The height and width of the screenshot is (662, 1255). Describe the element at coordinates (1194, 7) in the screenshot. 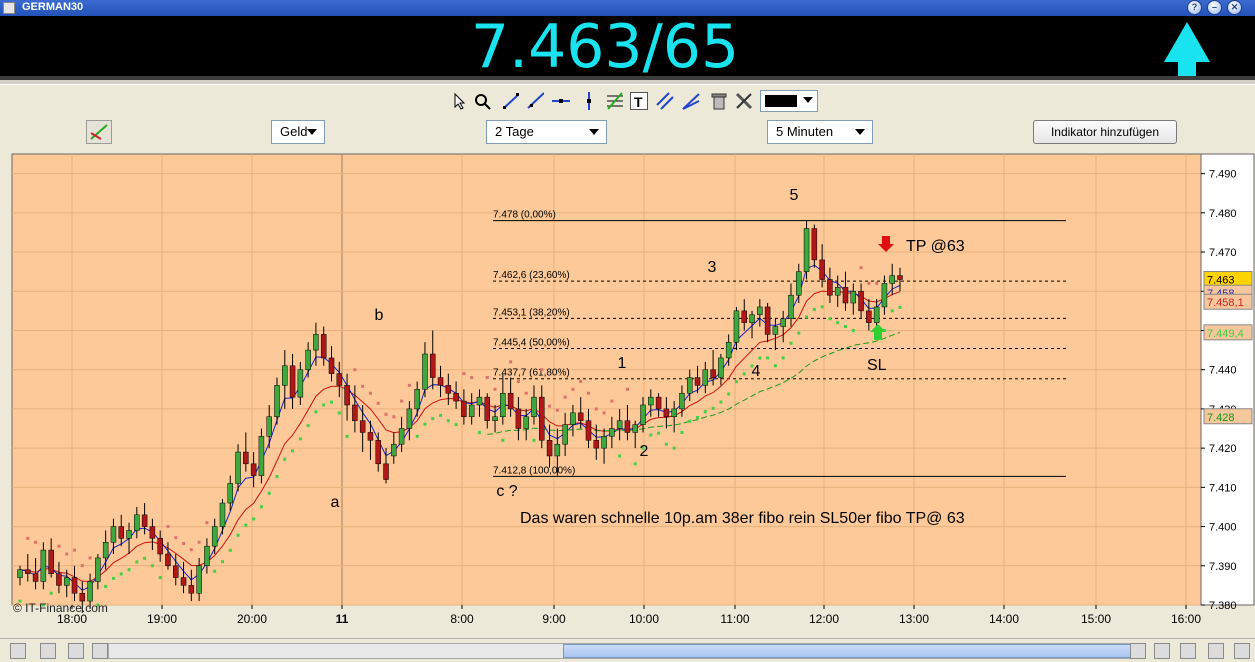

I see `help-icon: ?` at that location.